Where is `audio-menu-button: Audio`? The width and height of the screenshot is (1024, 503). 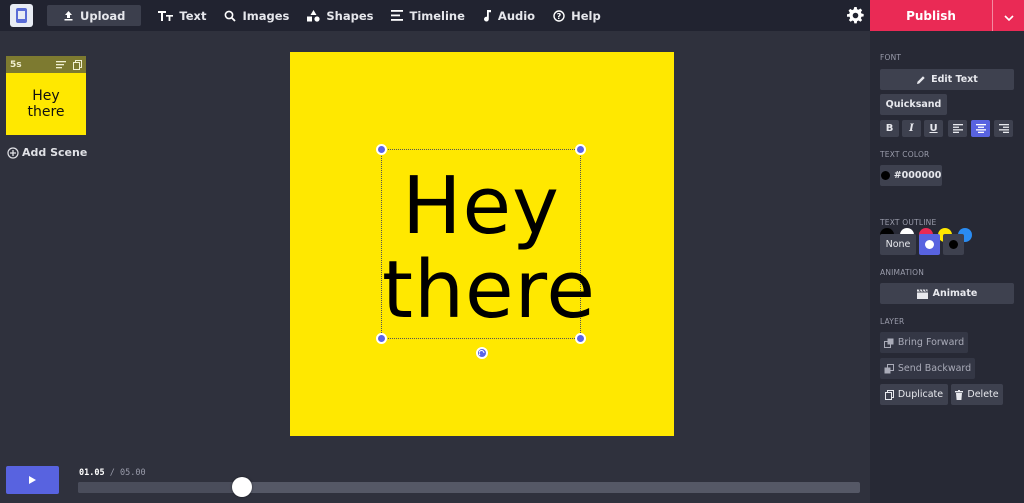
audio-menu-button: Audio is located at coordinates (509, 15).